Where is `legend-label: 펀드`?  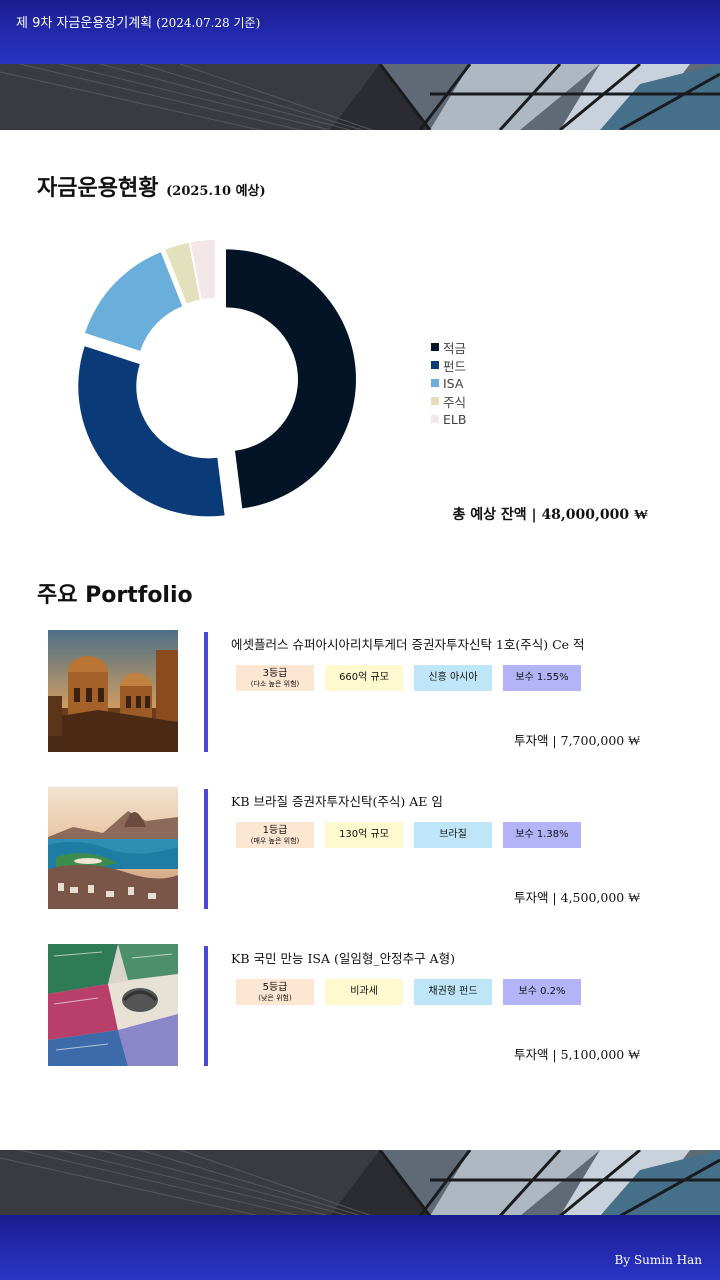 legend-label: 펀드 is located at coordinates (455, 366).